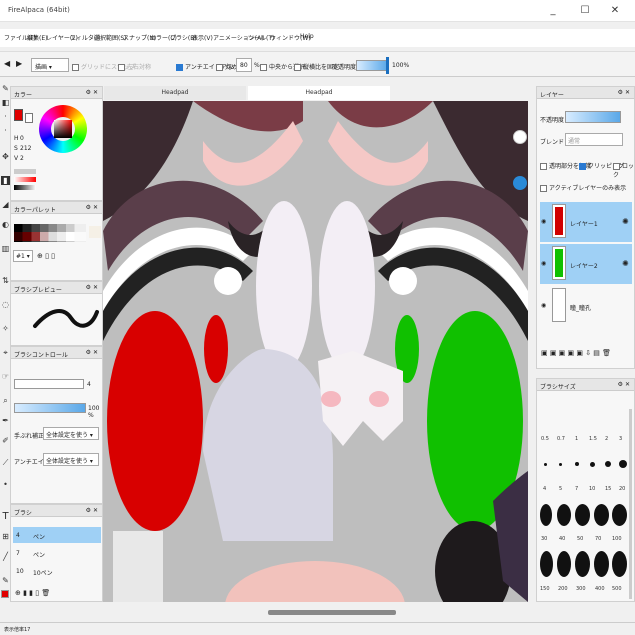 The height and width of the screenshot is (635, 635). What do you see at coordinates (593, 439) in the screenshot?
I see `size-label: 1.5` at bounding box center [593, 439].